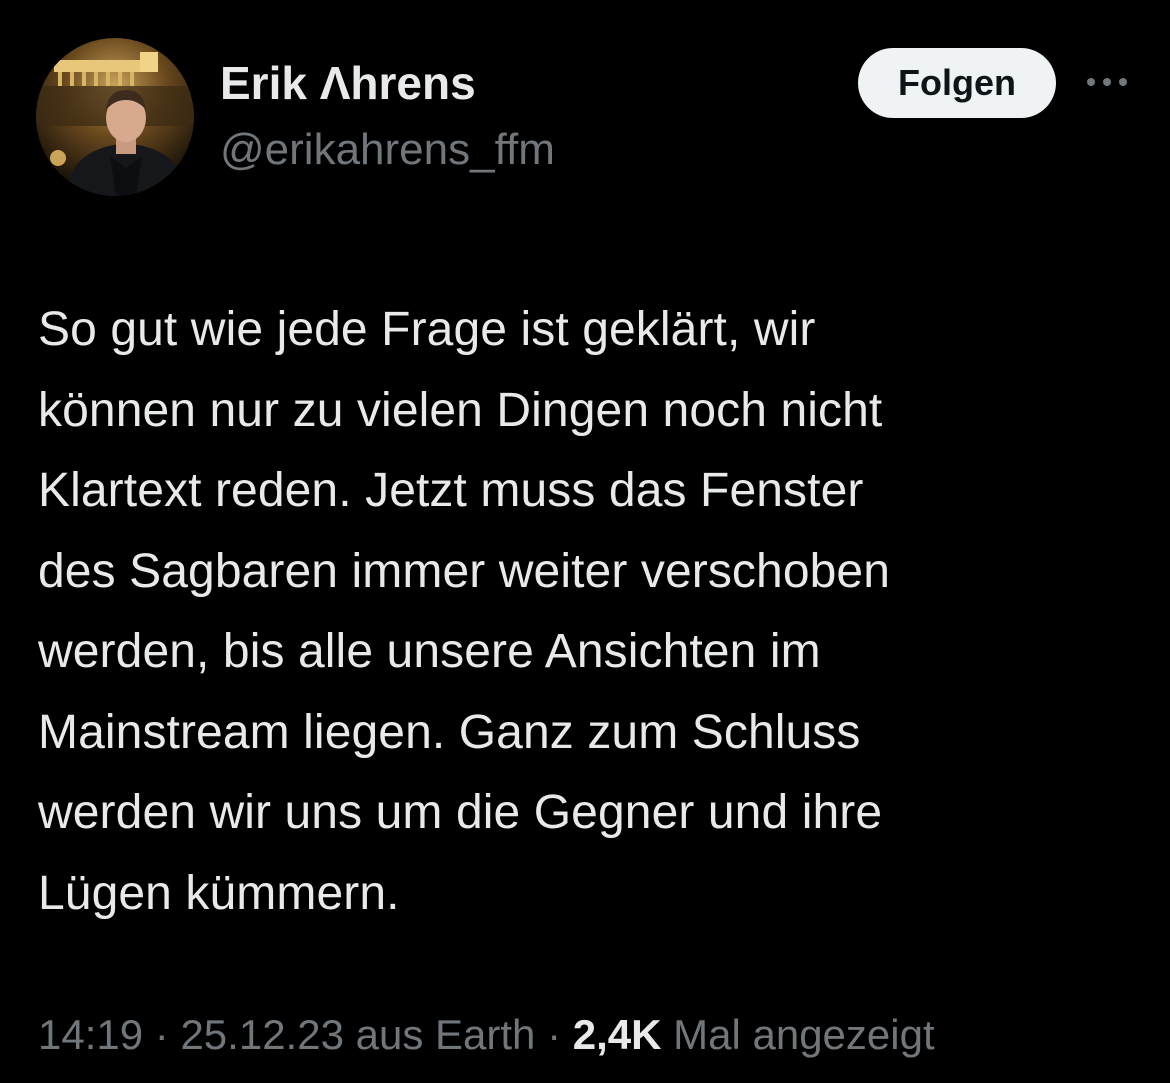 The width and height of the screenshot is (1170, 1083). What do you see at coordinates (957, 83) in the screenshot?
I see `follow-button: Folgen` at bounding box center [957, 83].